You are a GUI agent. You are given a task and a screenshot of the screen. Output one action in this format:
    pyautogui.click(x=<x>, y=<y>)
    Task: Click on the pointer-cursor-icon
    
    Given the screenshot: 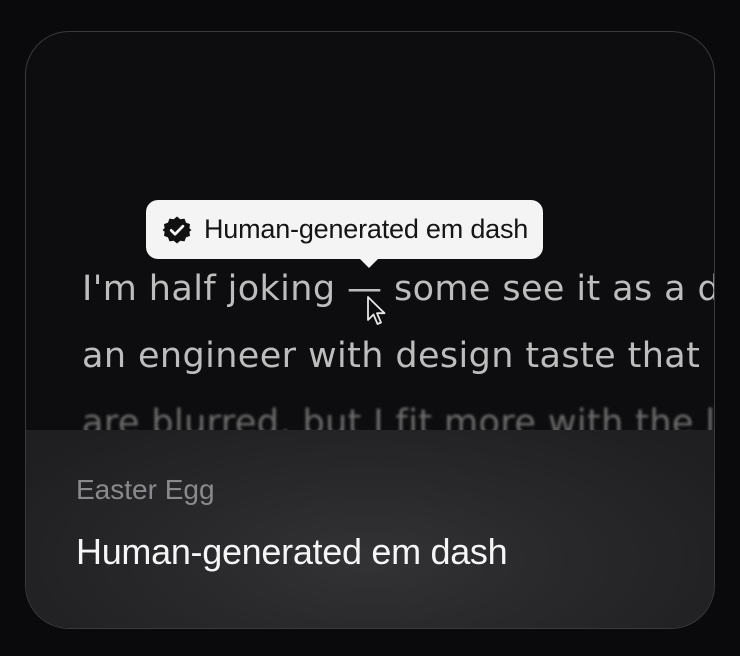 What is the action you would take?
    pyautogui.click(x=376, y=310)
    